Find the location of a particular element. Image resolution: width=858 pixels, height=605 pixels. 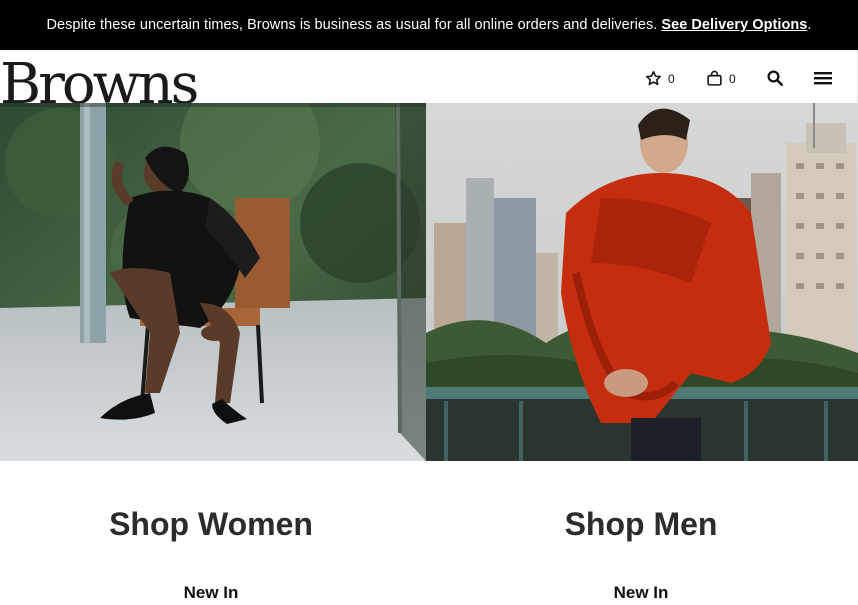

bag-icon is located at coordinates (714, 78).